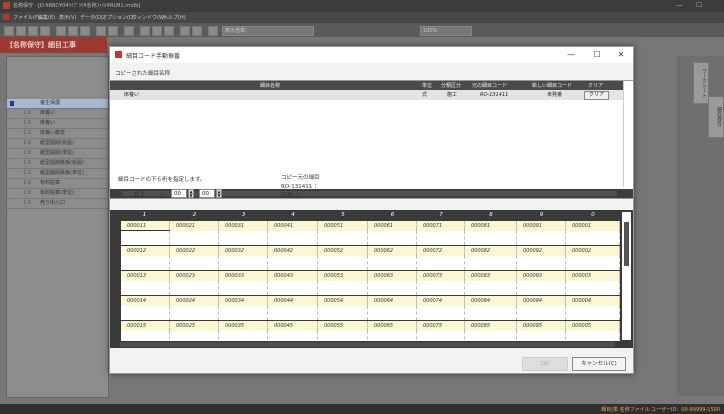 The image size is (724, 414). What do you see at coordinates (343, 301) in the screenshot?
I see `grid-cell: 000054` at bounding box center [343, 301].